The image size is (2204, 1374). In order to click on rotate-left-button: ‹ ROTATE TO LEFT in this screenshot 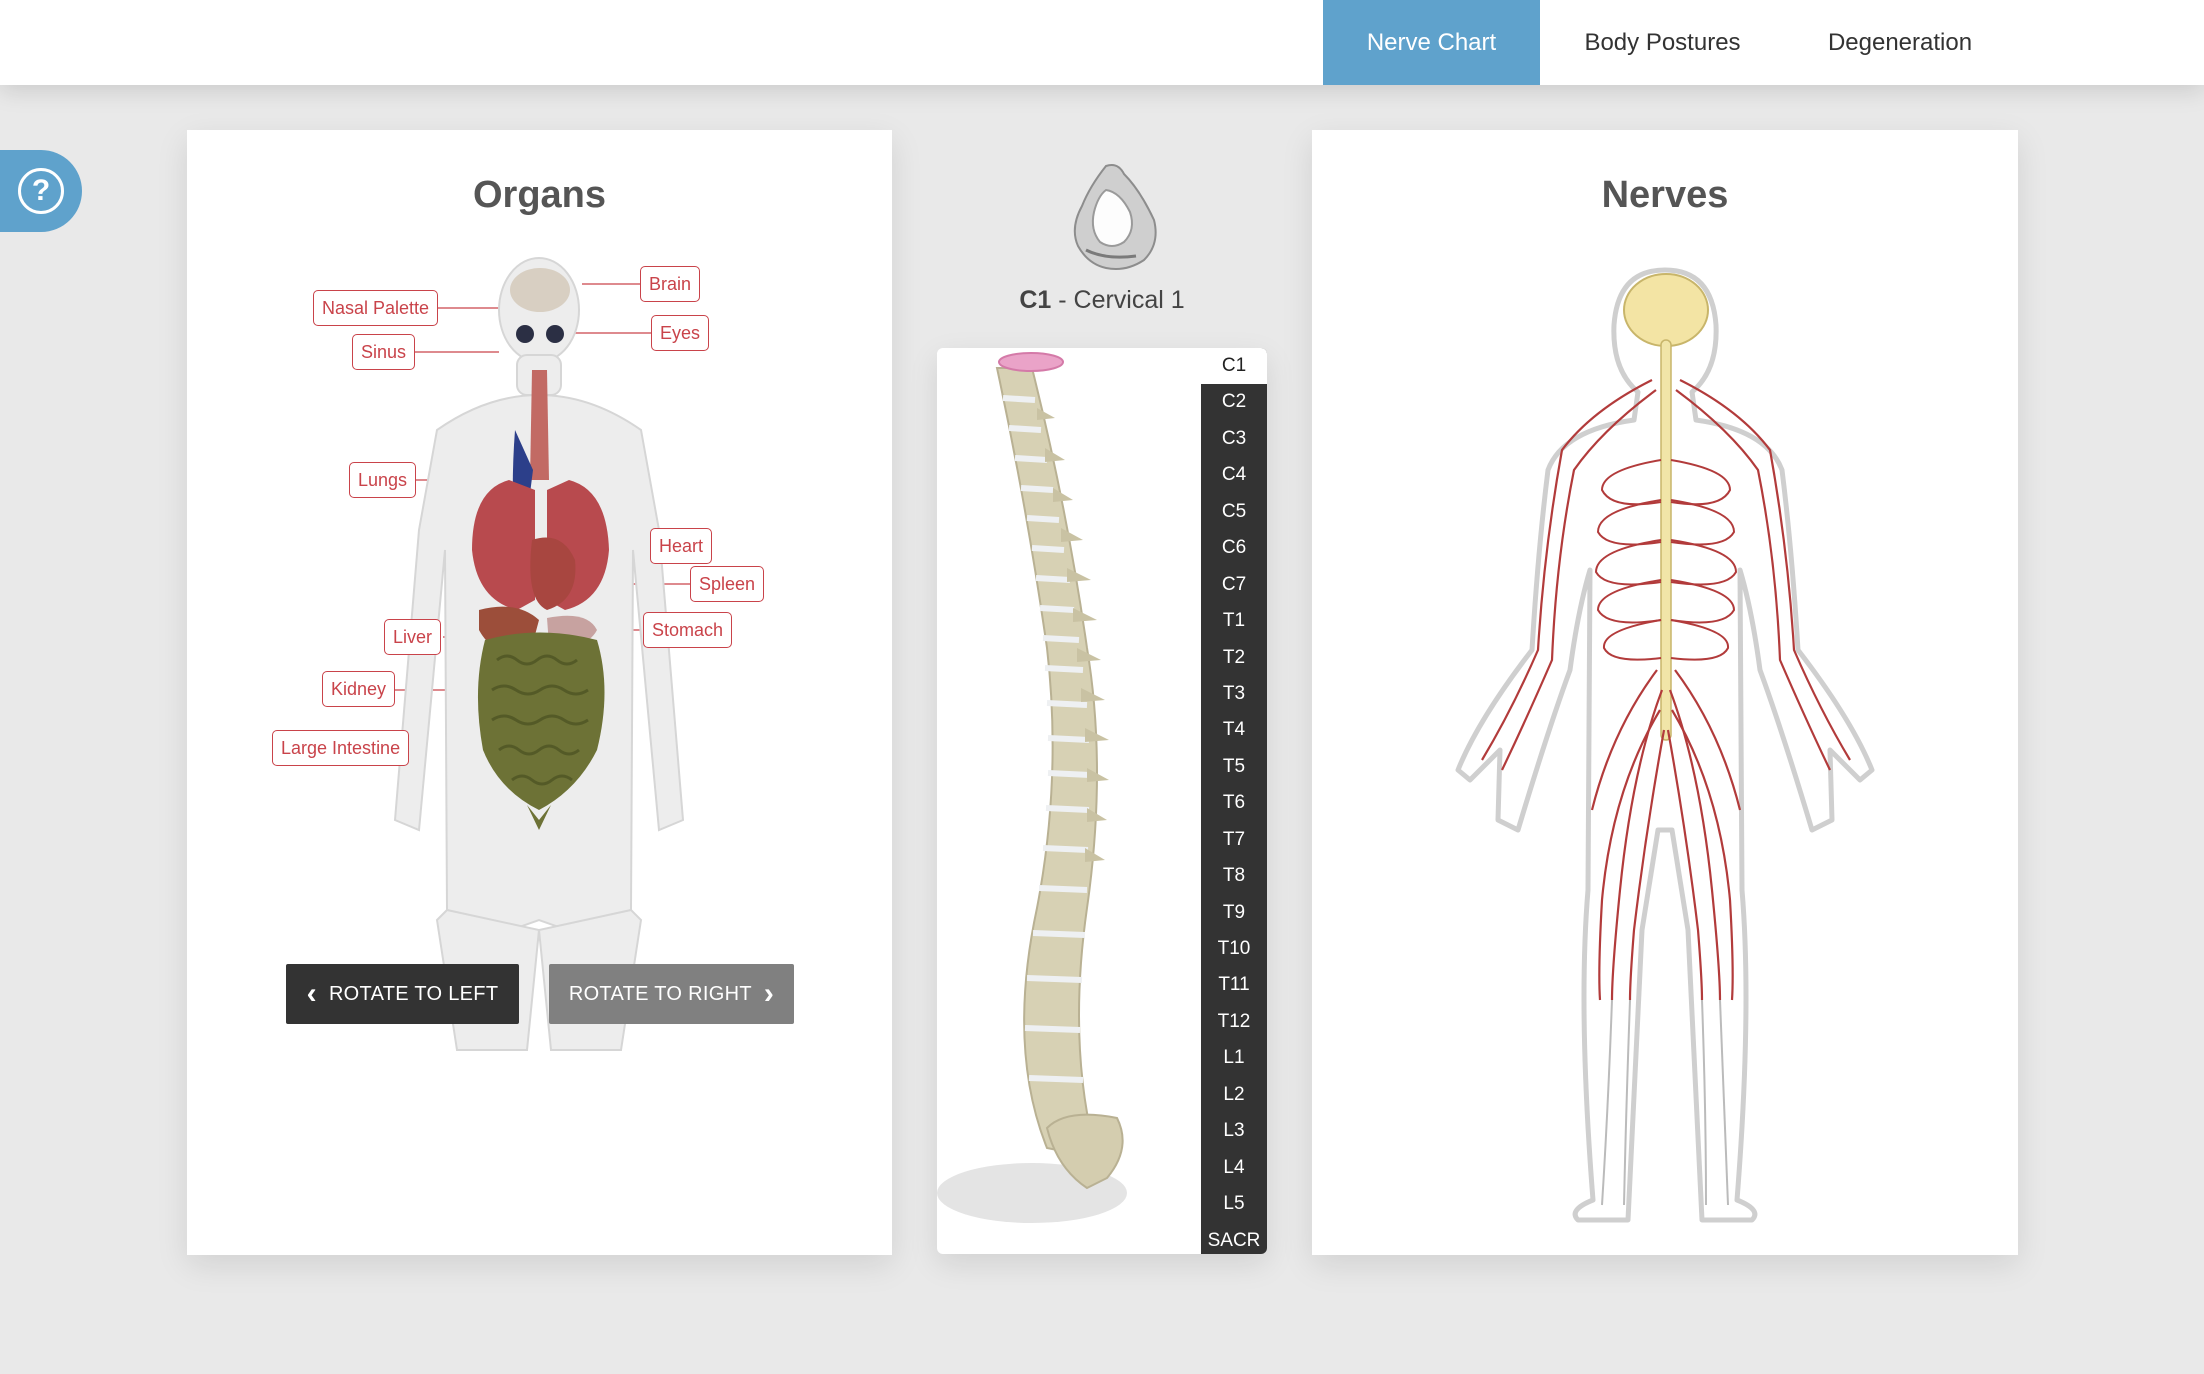, I will do `click(402, 994)`.